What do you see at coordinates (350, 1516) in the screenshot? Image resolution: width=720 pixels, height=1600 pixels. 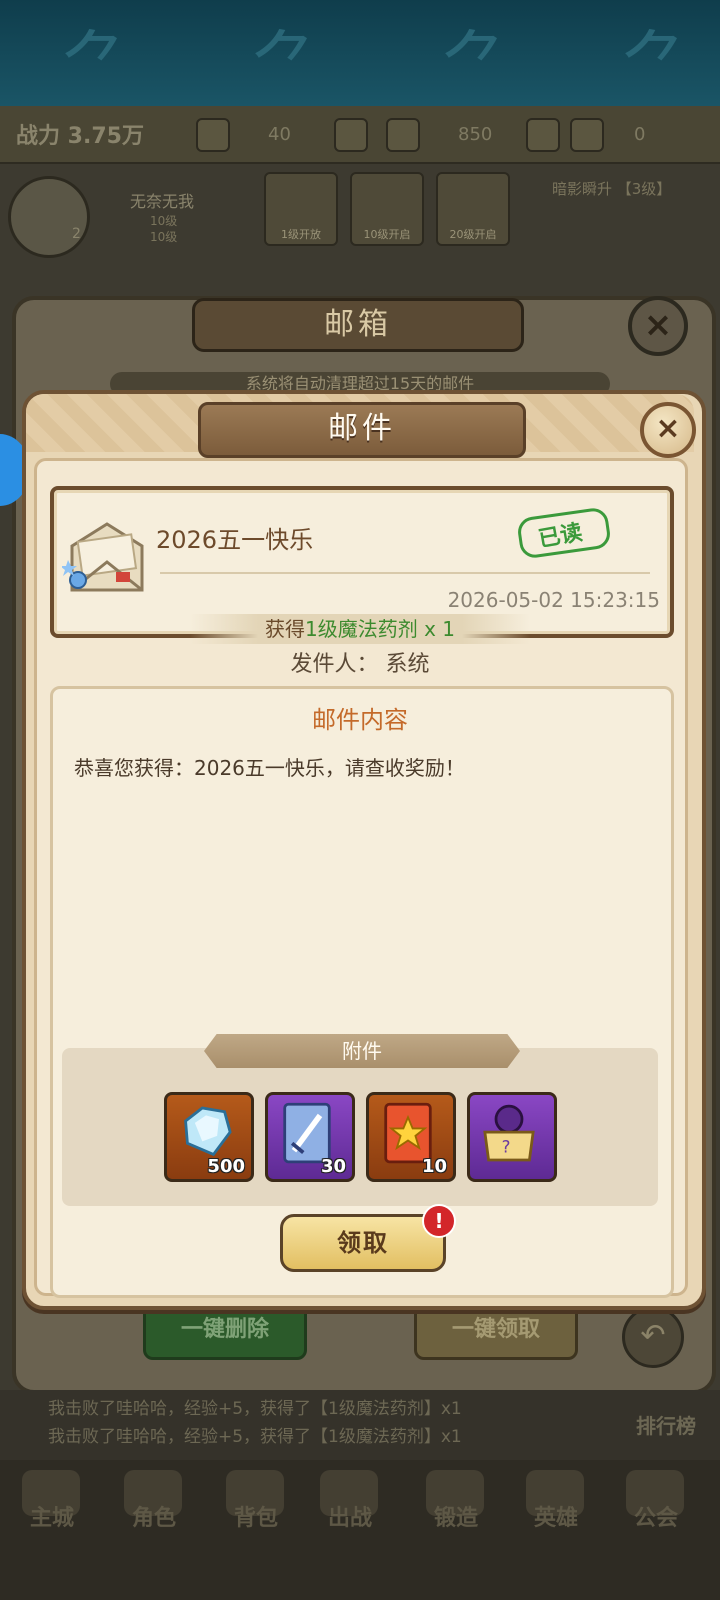 I see `nav-item-battle: 出战` at bounding box center [350, 1516].